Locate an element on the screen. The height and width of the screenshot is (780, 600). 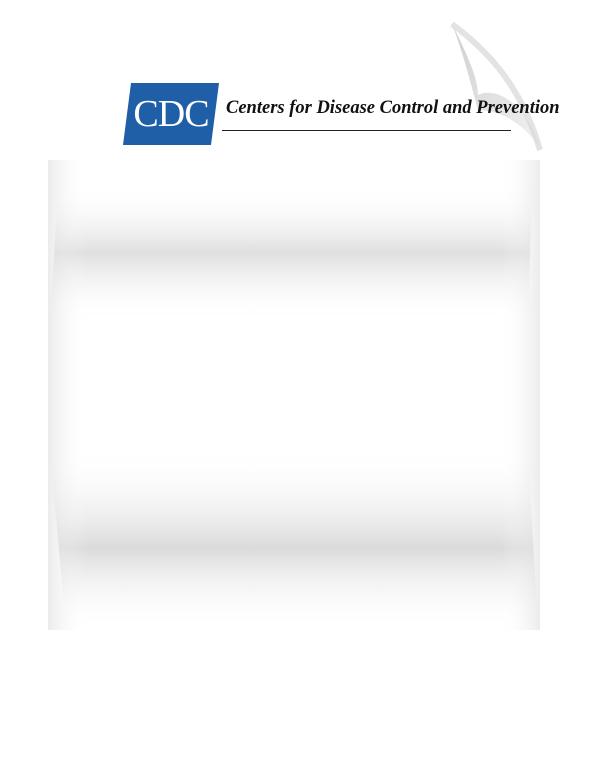
header-divider is located at coordinates (366, 130).